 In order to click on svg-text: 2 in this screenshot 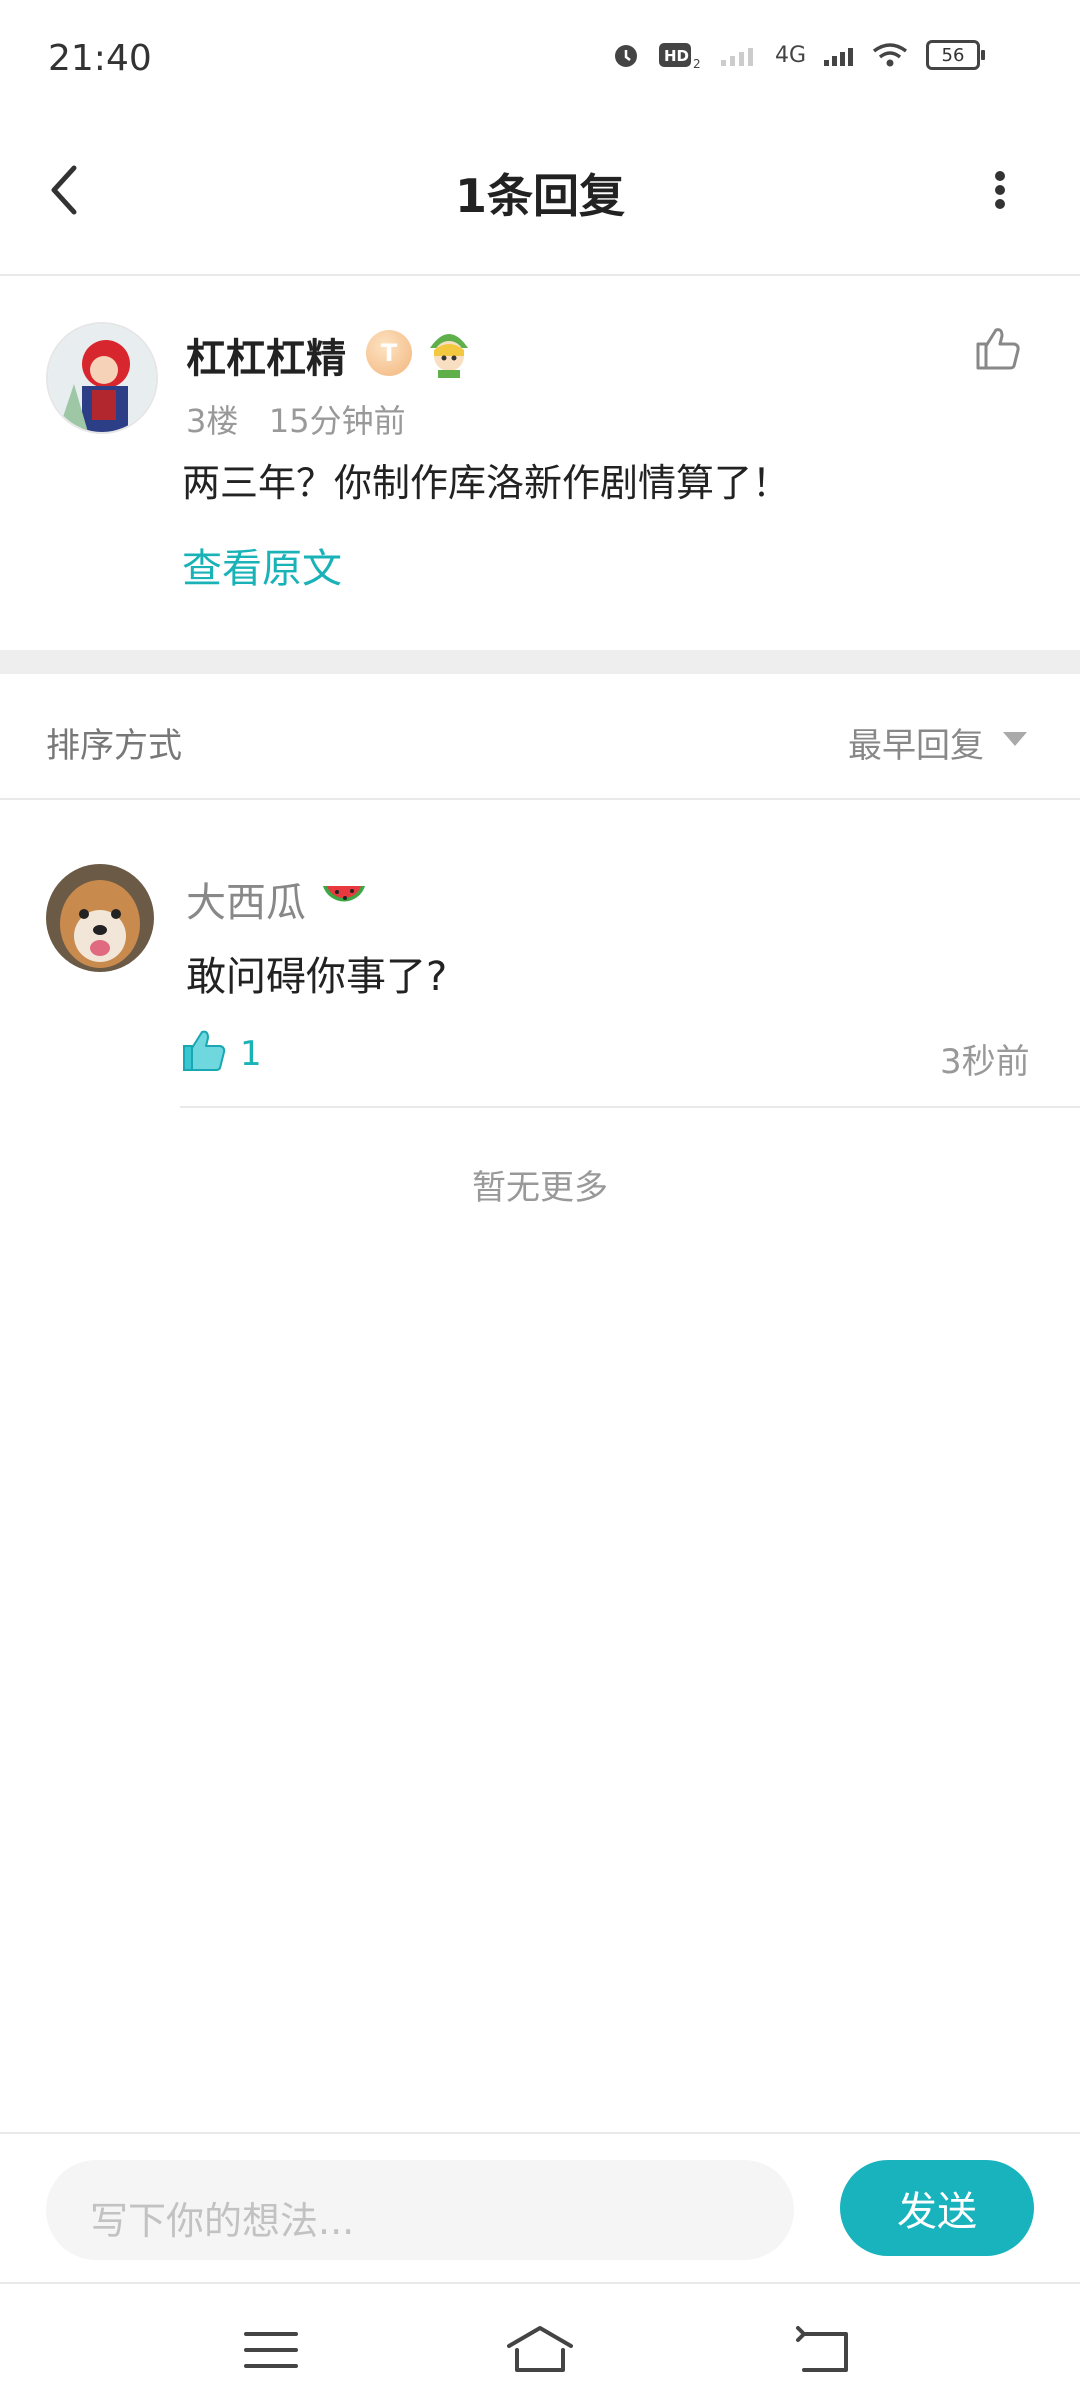, I will do `click(697, 63)`.